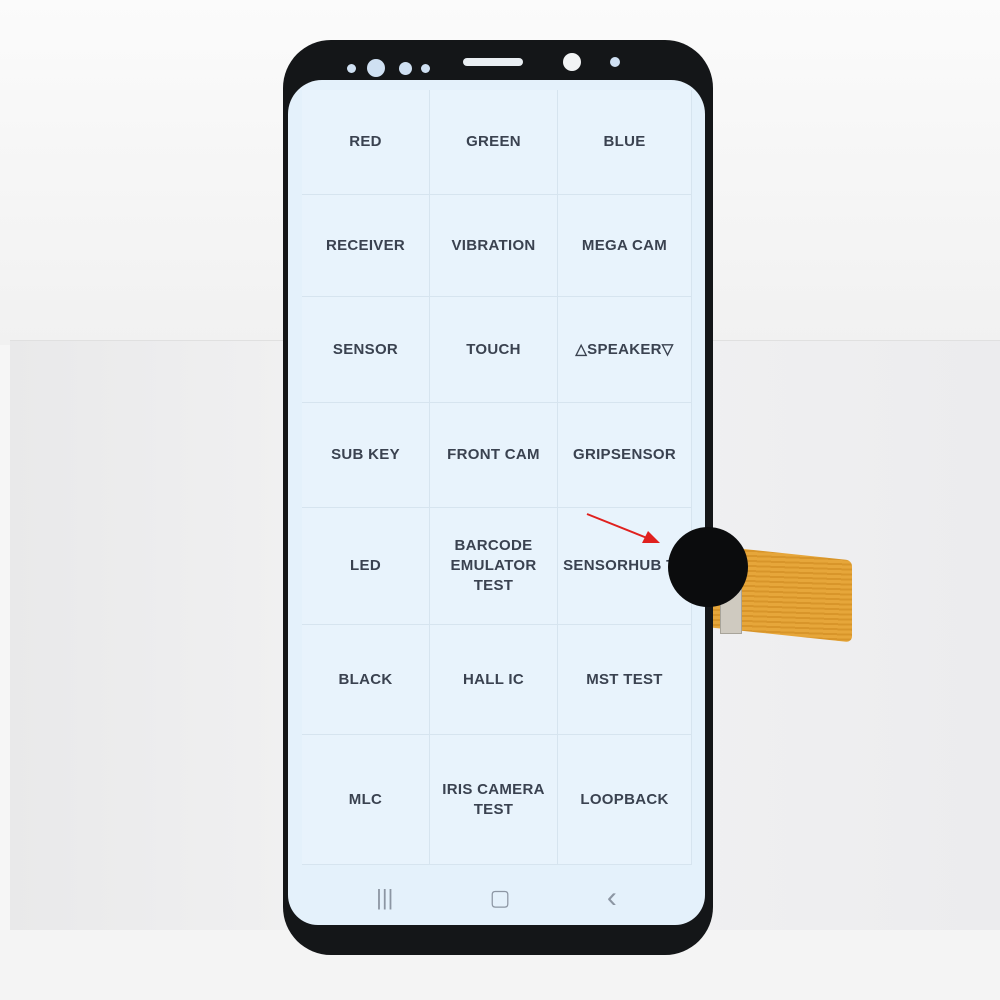 The image size is (1000, 1000). What do you see at coordinates (494, 566) in the screenshot?
I see `test-button: BARCODE EMULATOR TEST` at bounding box center [494, 566].